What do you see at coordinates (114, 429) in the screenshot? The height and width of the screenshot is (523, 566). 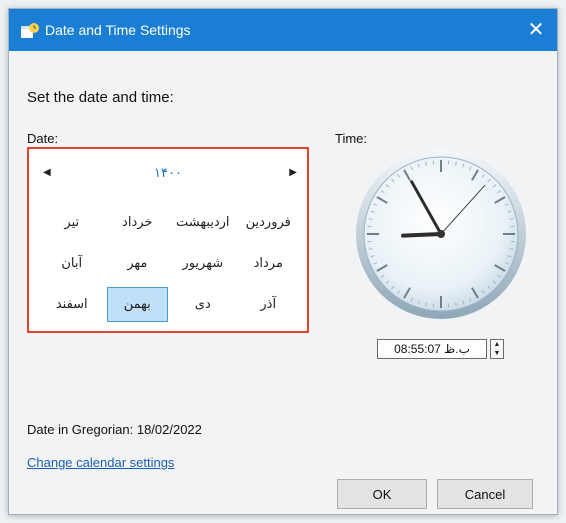 I see `gregorian-date-text: Date in Gregorian: 18/02/2022` at bounding box center [114, 429].